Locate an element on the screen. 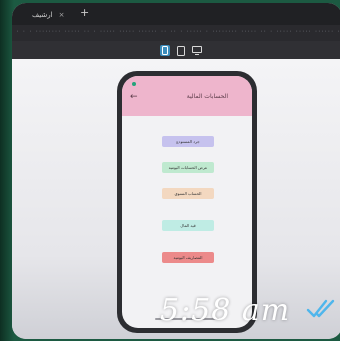  new-tab-button: + is located at coordinates (84, 12).